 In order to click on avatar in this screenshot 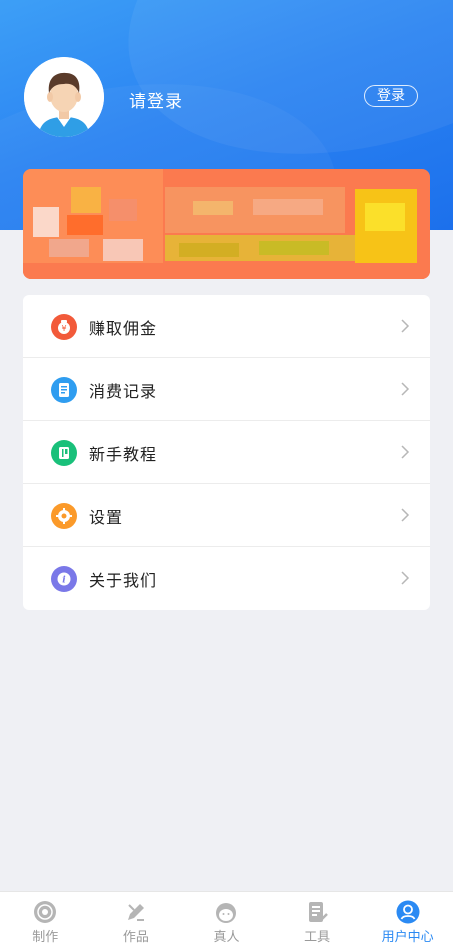, I will do `click(64, 97)`.